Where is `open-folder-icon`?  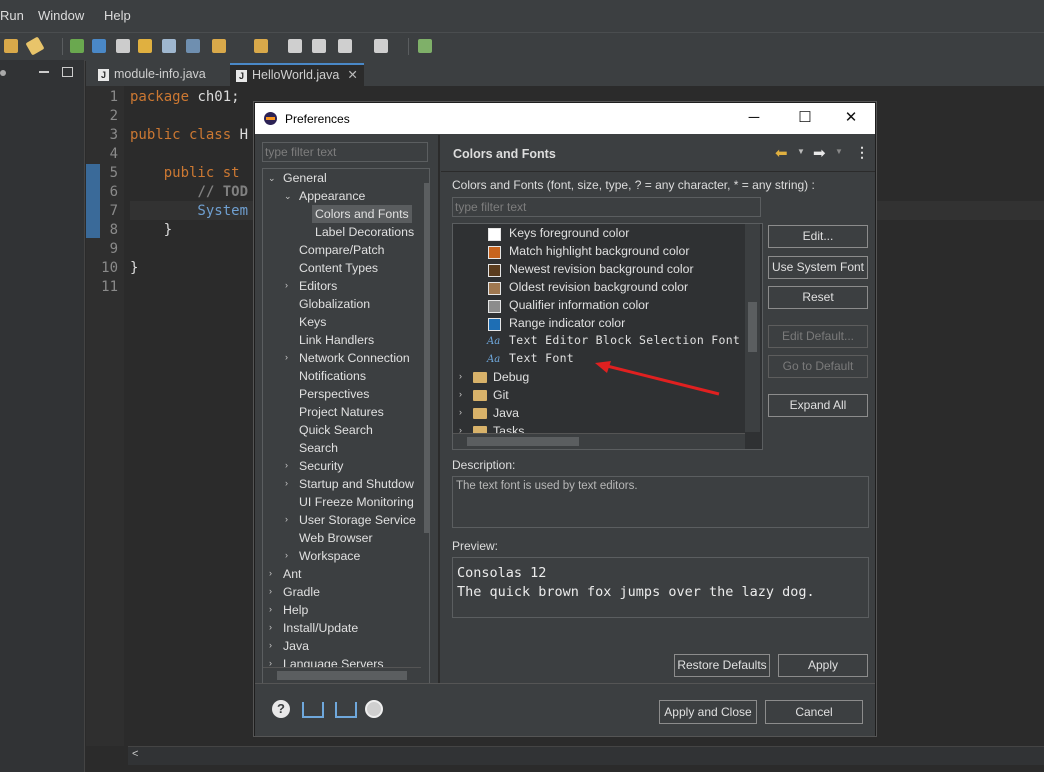 open-folder-icon is located at coordinates (11, 46).